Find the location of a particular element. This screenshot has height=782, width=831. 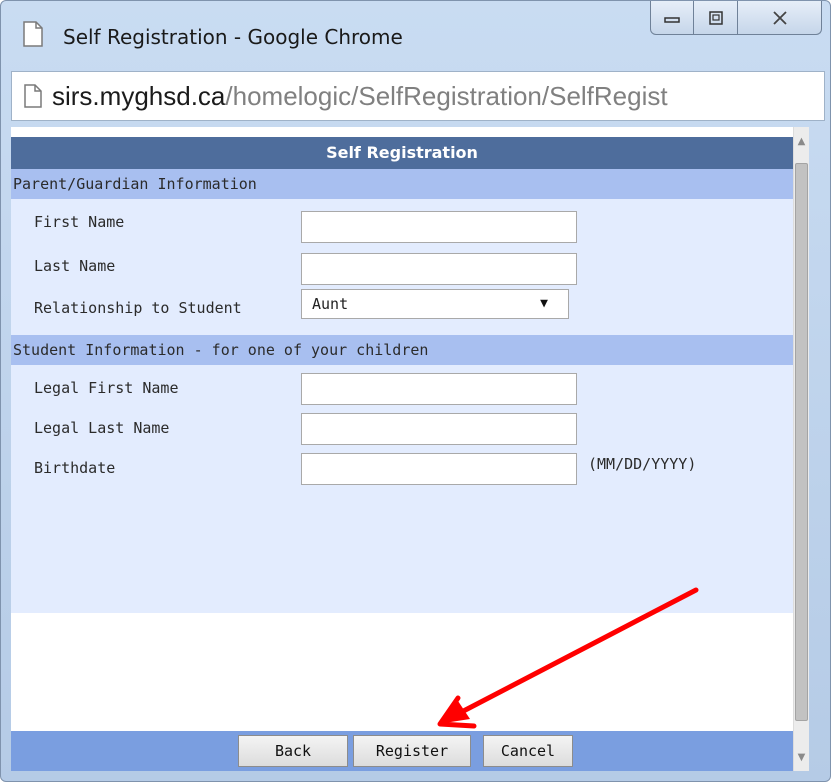

restore-button is located at coordinates (716, 18).